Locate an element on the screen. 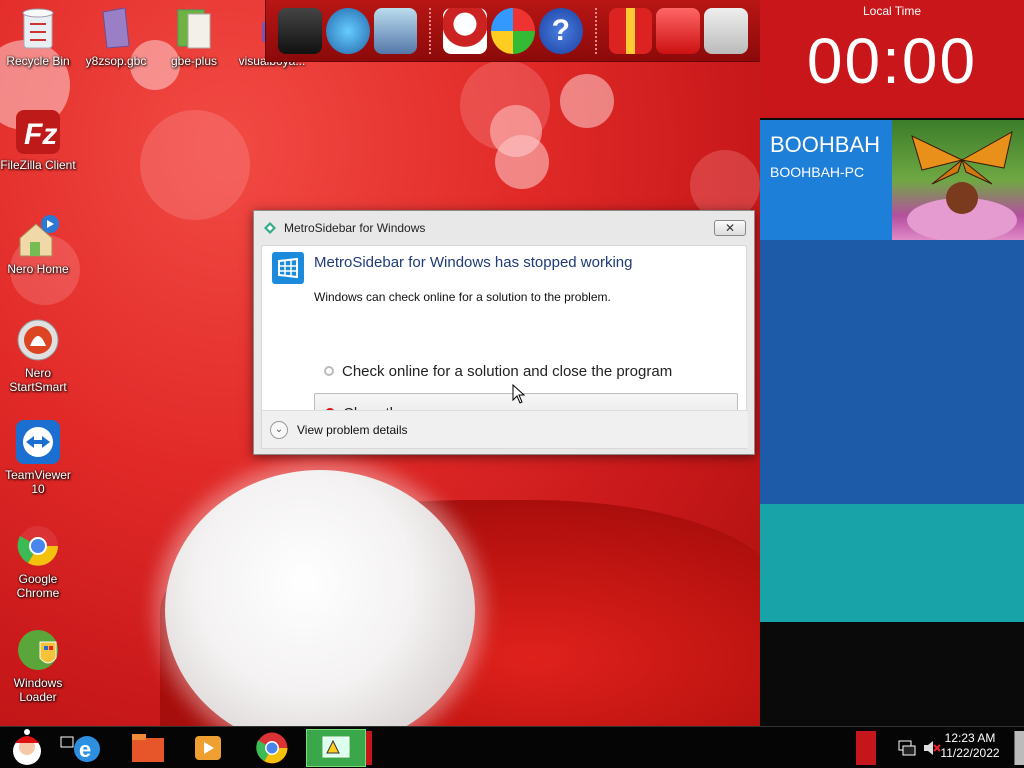 The height and width of the screenshot is (768, 1024). media-player-icon is located at coordinates (208, 748).